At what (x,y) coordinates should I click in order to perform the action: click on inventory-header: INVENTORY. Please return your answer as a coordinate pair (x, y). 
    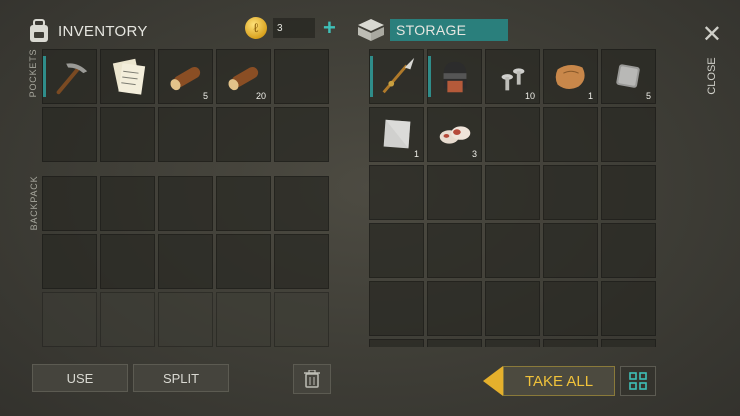
    Looking at the image, I should click on (87, 31).